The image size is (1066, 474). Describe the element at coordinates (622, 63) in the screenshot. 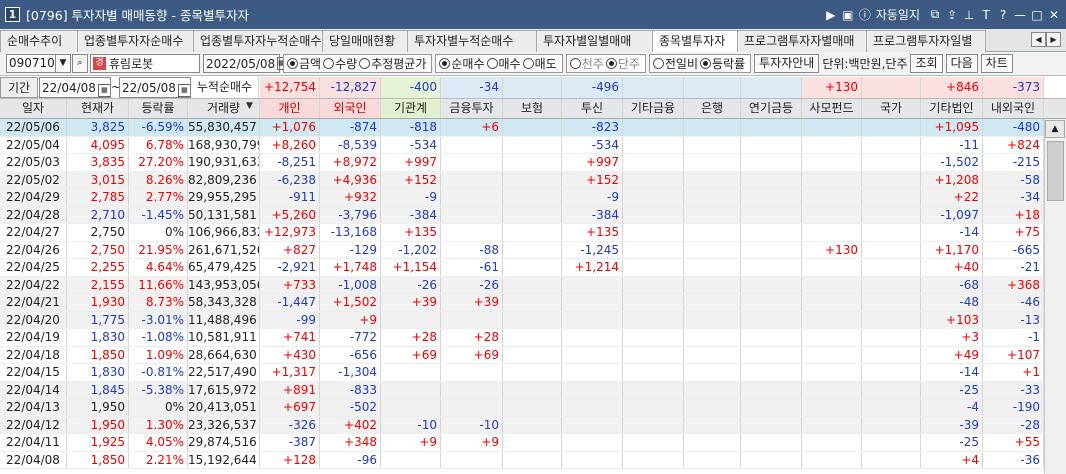

I see `radio-single-shares: 단주` at that location.